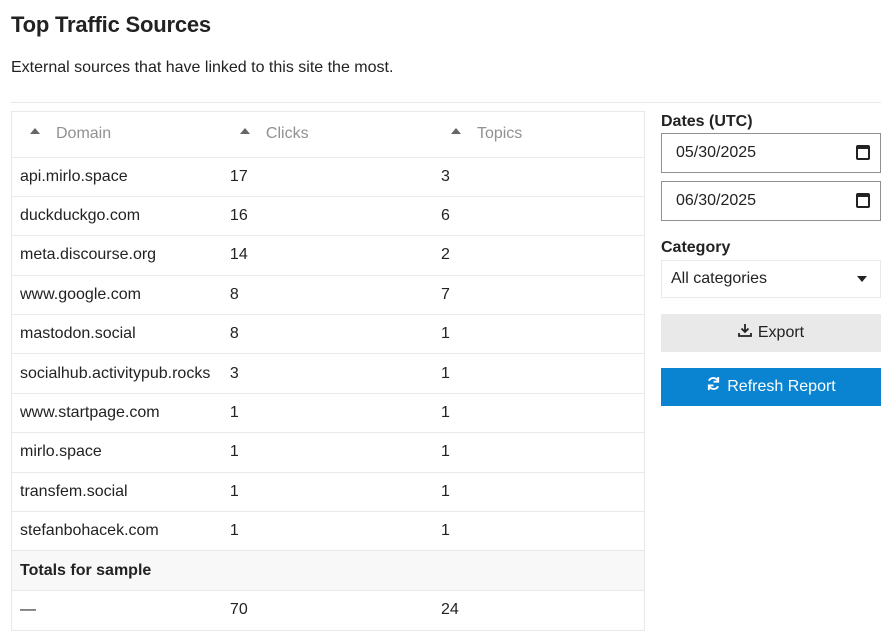 This screenshot has width=891, height=642. I want to click on domain-cell: www.google.com, so click(117, 295).